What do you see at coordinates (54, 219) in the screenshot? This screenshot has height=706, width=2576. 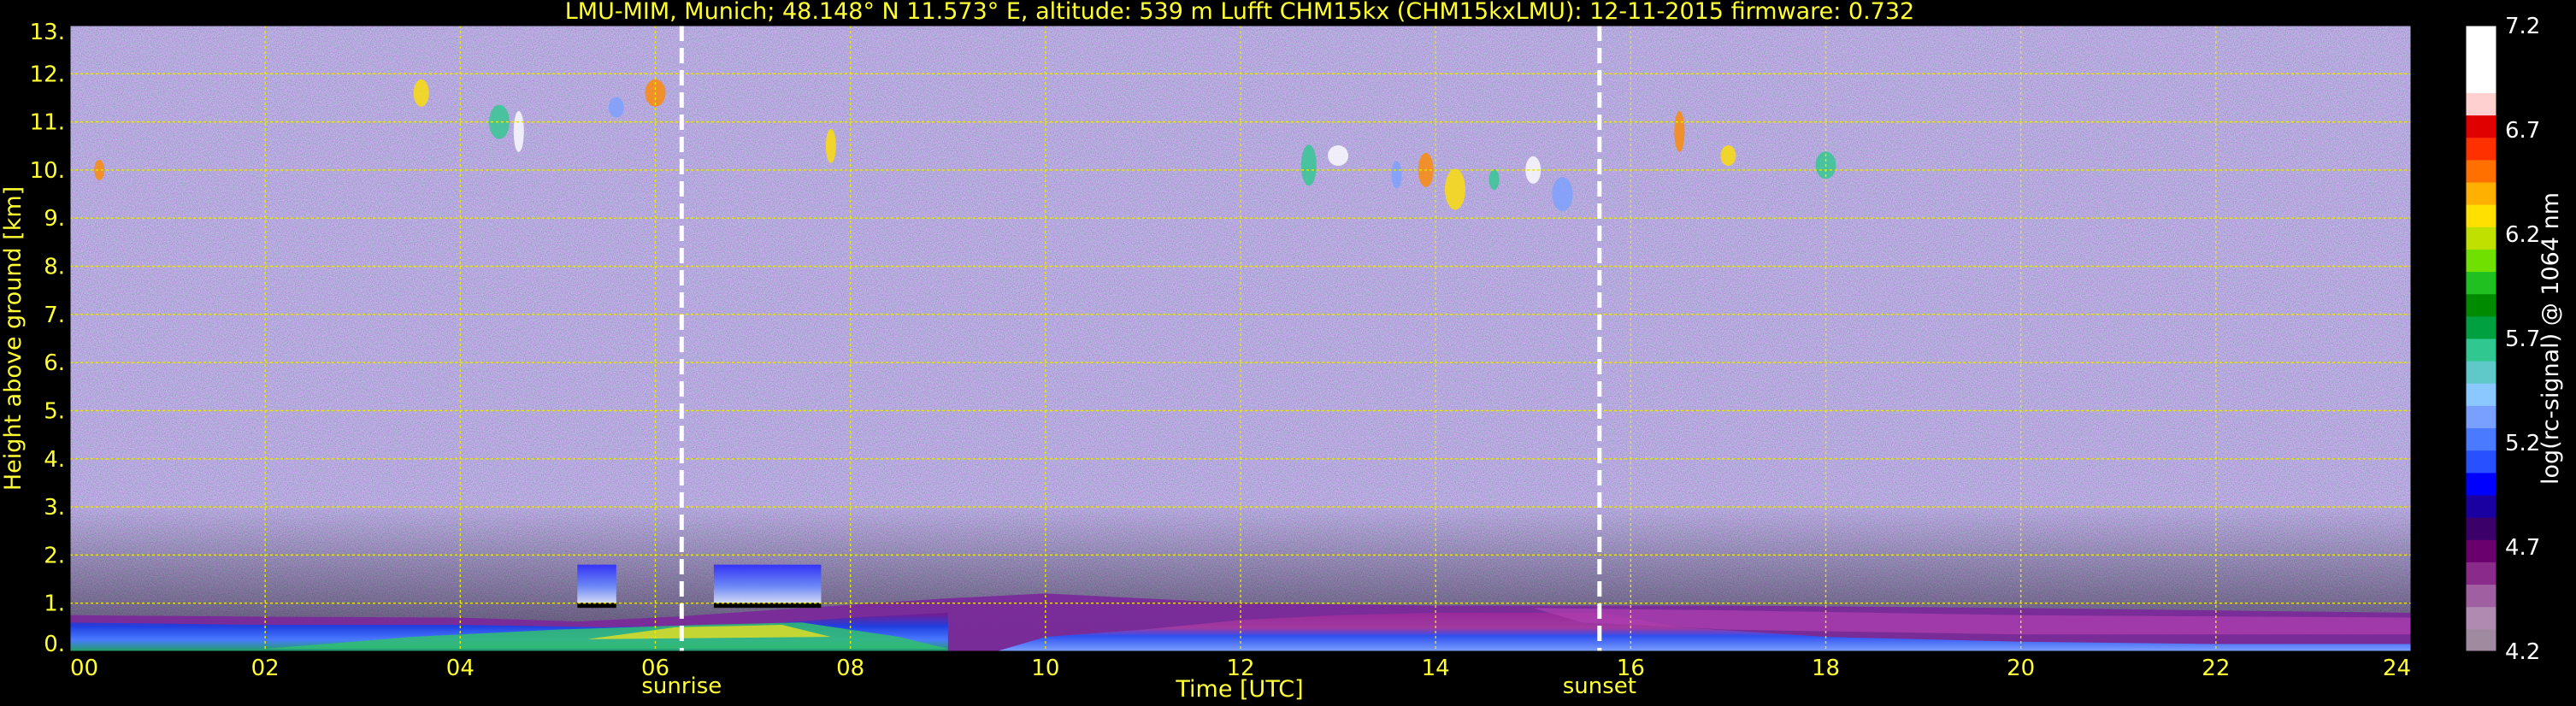 I see `y-tick-label: 9.` at bounding box center [54, 219].